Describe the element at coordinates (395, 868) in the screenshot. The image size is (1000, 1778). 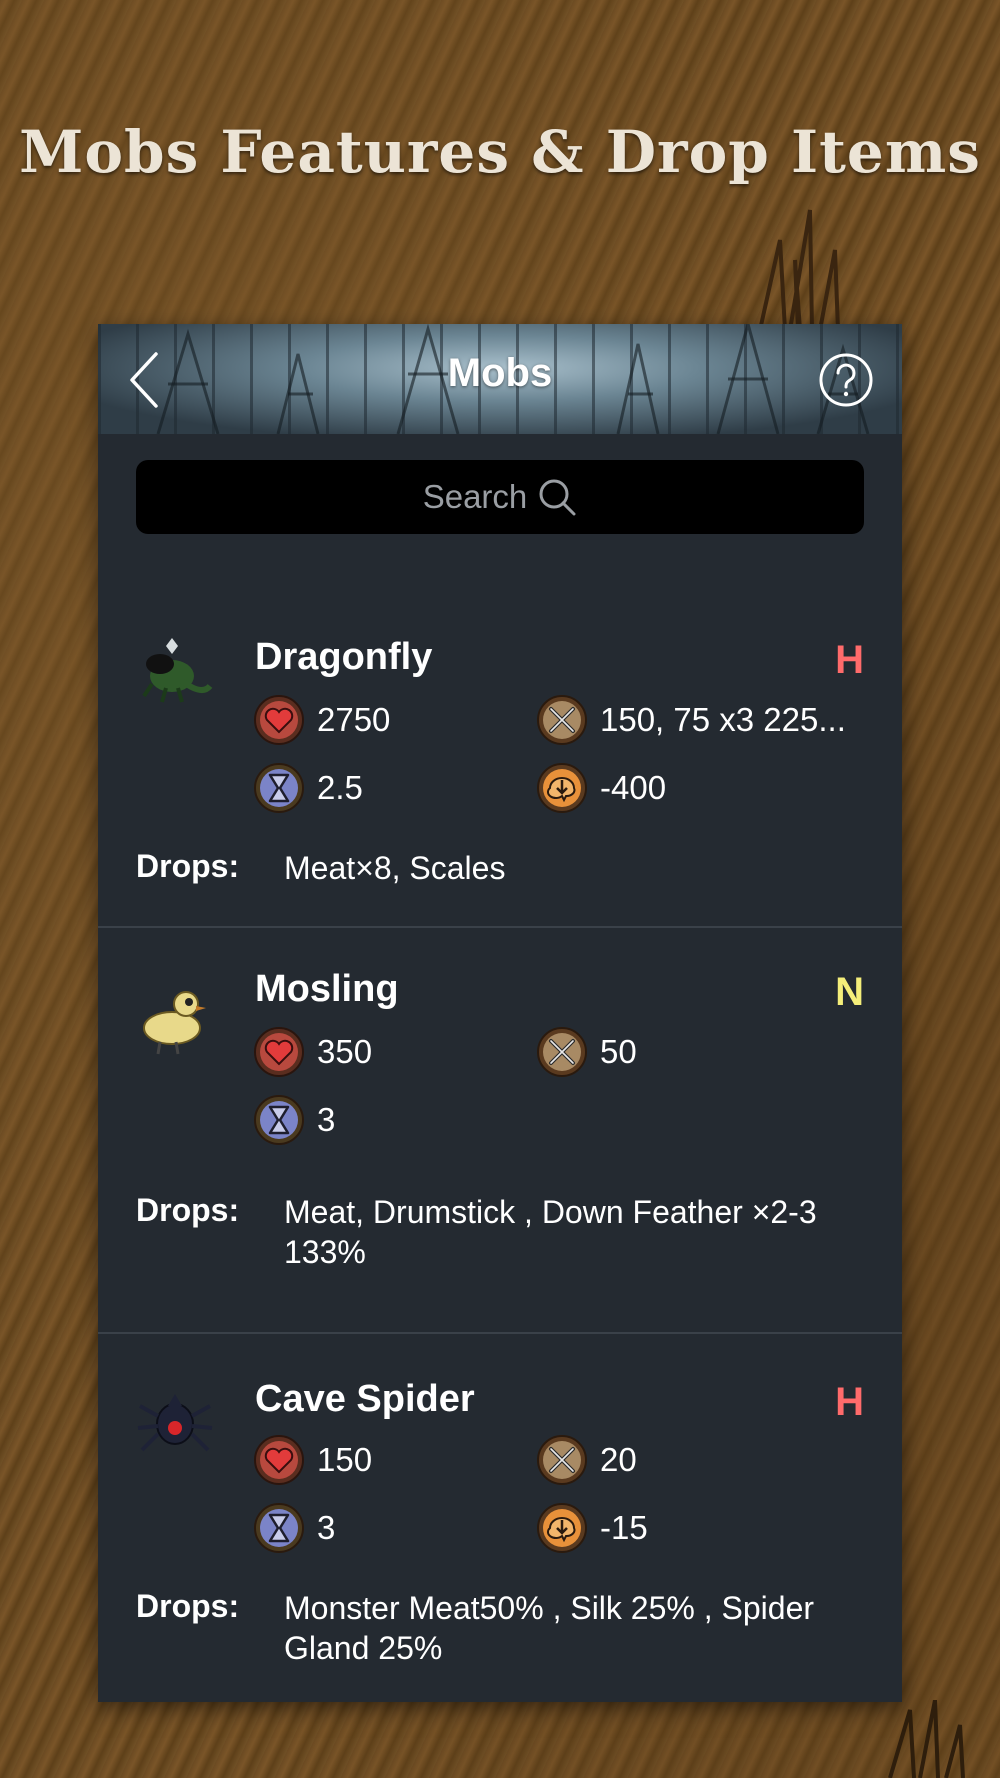
I see `drops-value: Meat×8, Scales` at that location.